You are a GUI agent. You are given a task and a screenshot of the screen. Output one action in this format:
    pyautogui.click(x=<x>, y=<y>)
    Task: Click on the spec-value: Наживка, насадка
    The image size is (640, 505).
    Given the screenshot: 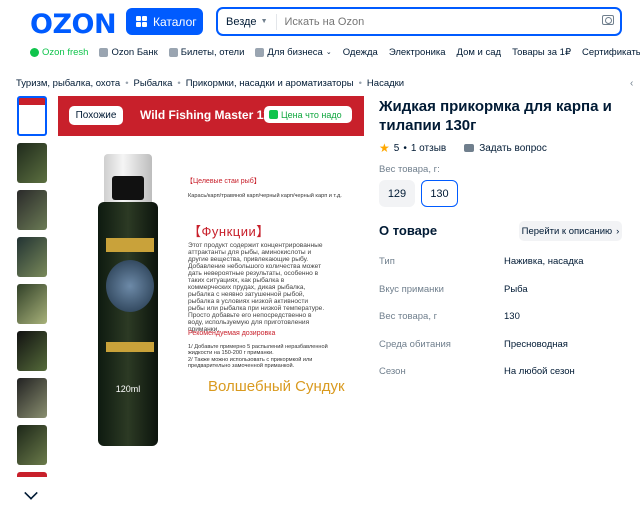 What is the action you would take?
    pyautogui.click(x=544, y=262)
    